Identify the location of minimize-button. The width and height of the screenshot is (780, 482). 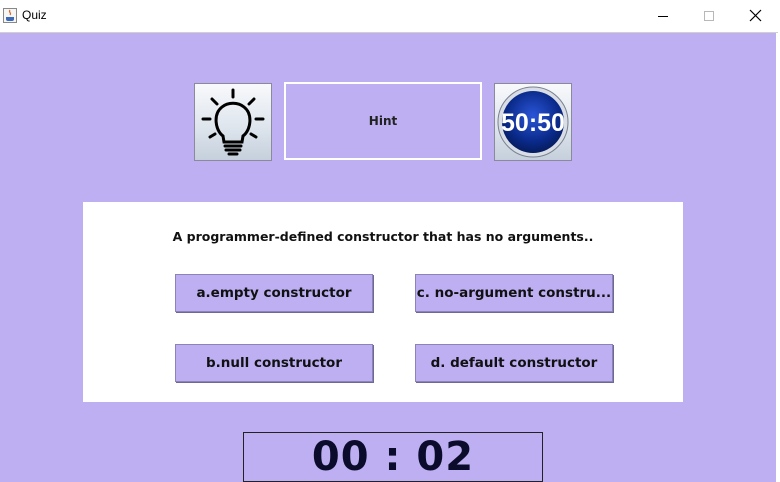
(663, 16).